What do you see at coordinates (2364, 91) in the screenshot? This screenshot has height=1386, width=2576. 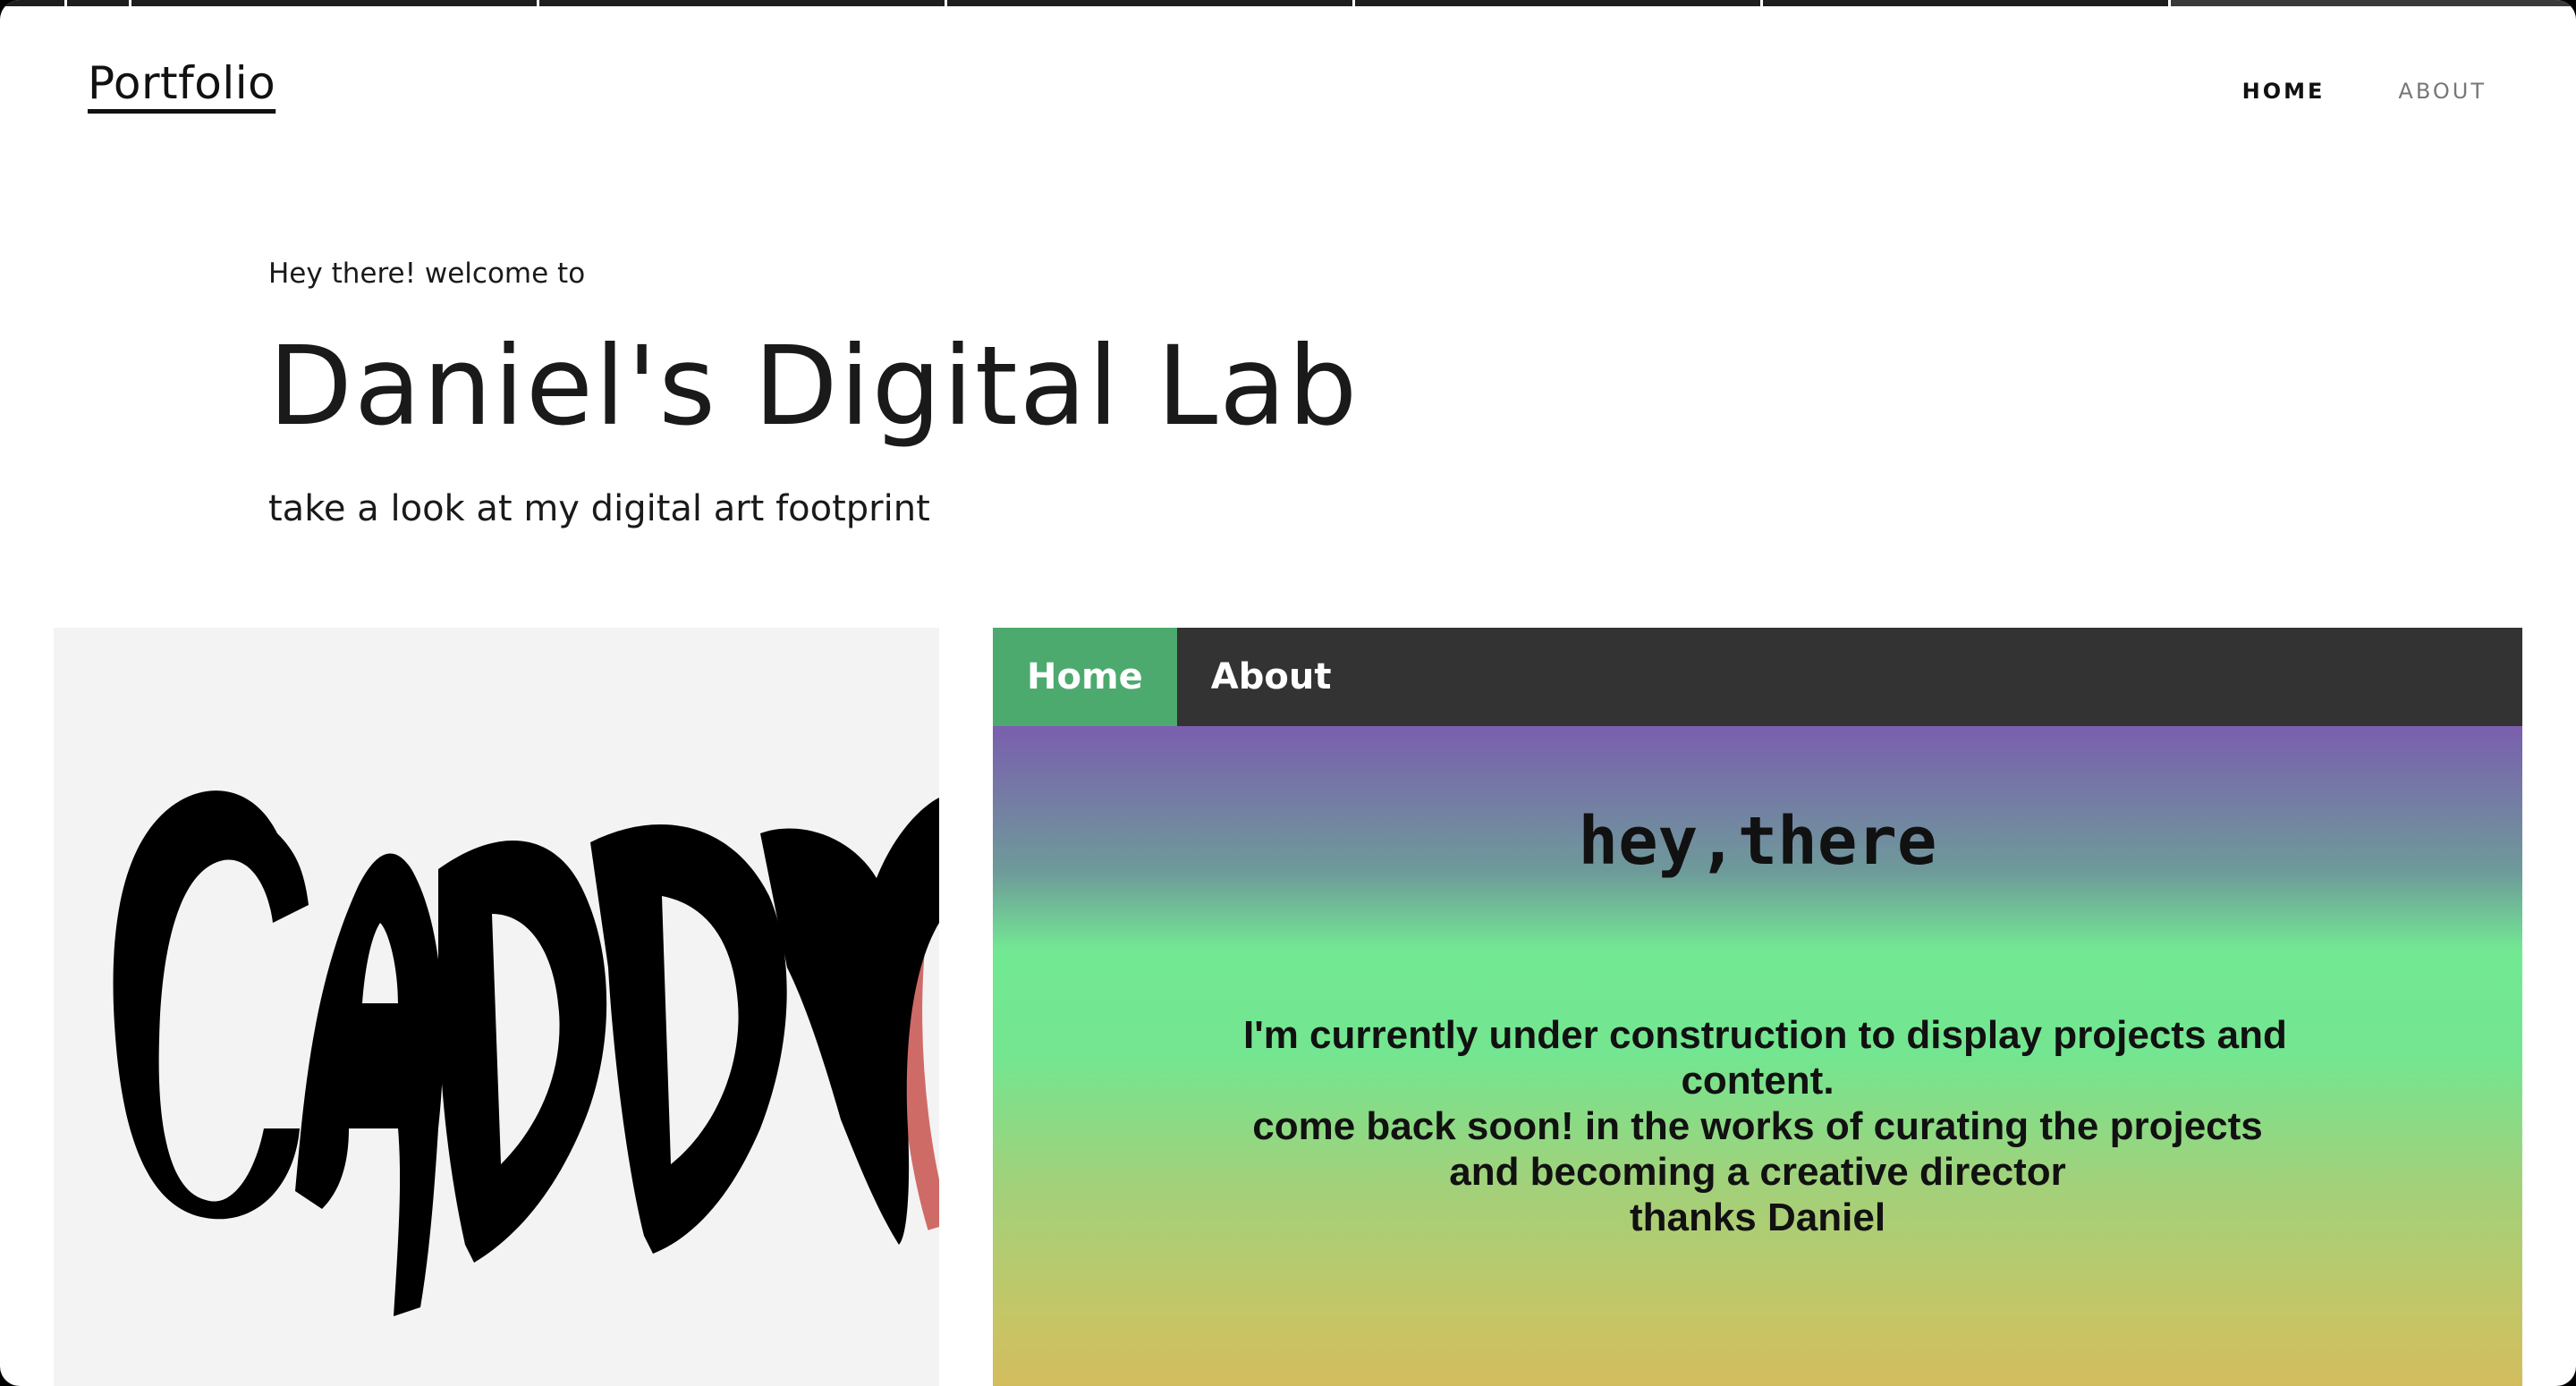 I see `main-nav: HOME ABOUT` at bounding box center [2364, 91].